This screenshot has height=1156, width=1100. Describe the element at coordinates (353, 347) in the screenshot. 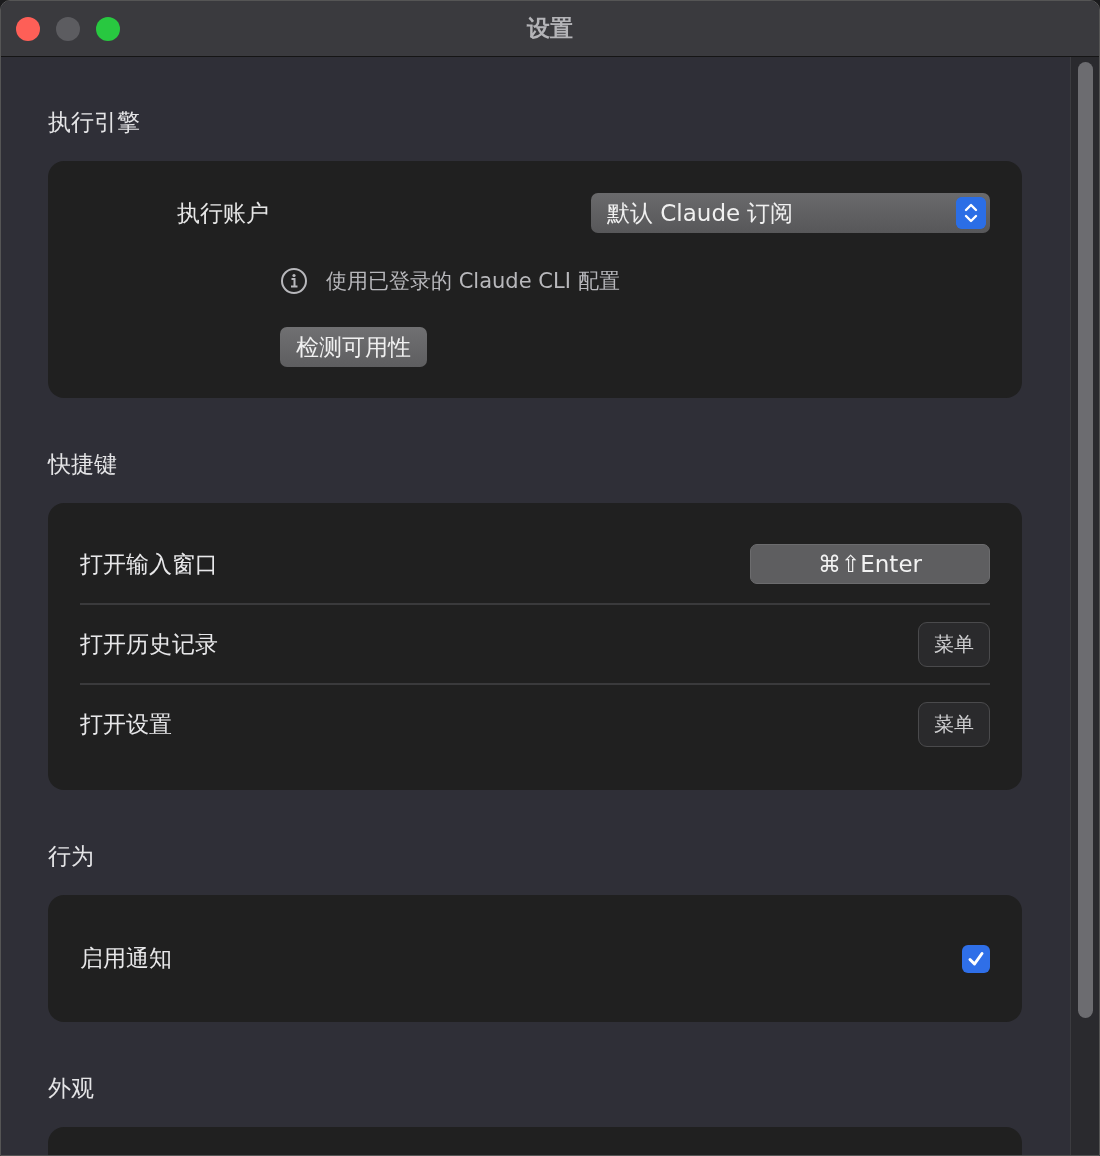

I see `check-availability-button: 检测可用性` at that location.